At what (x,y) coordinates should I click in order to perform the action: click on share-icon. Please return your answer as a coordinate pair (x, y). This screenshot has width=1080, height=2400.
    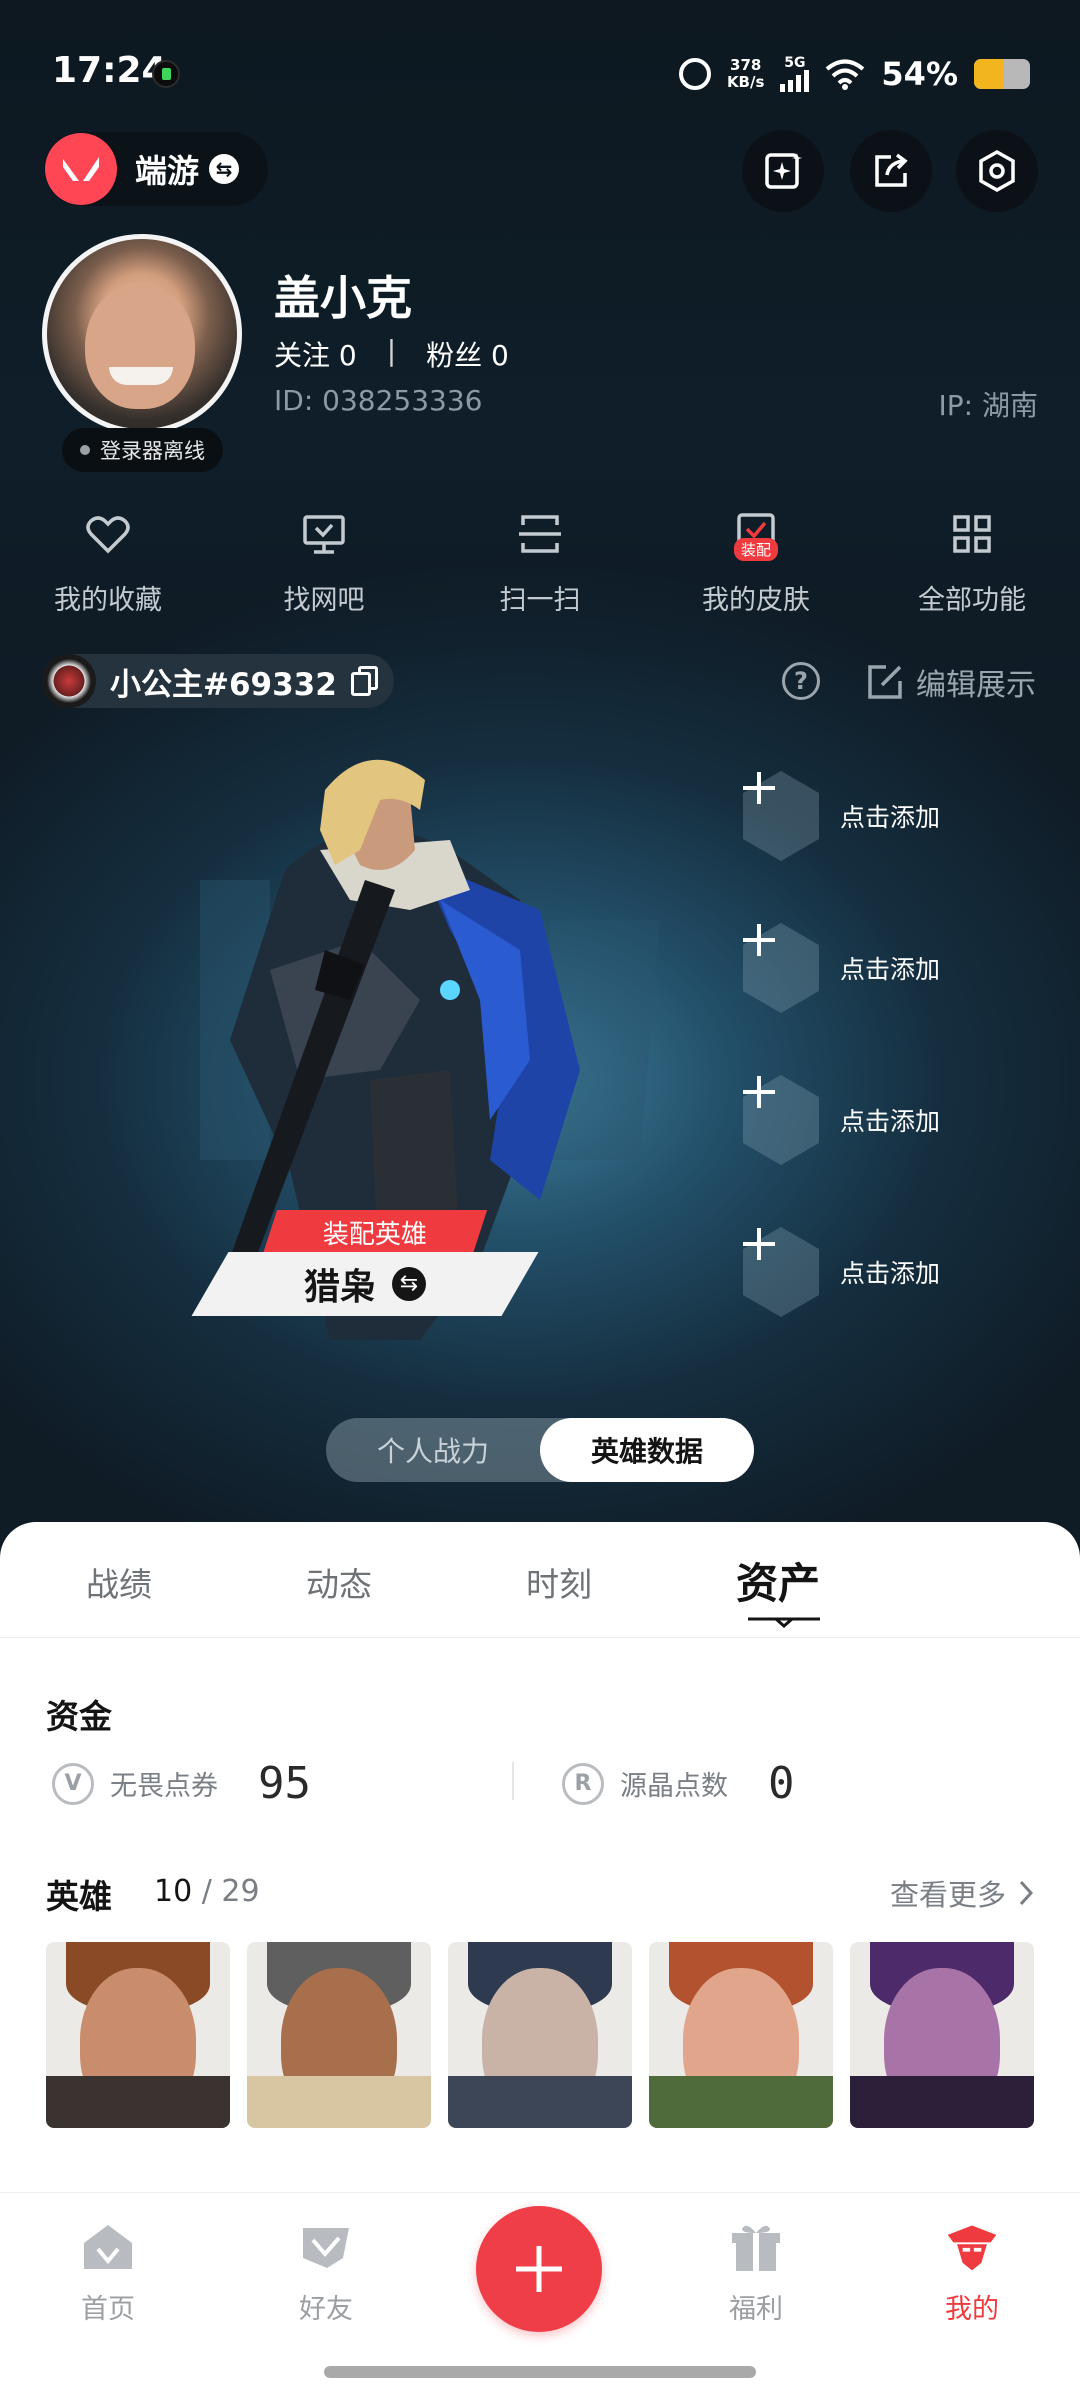
    Looking at the image, I should click on (891, 170).